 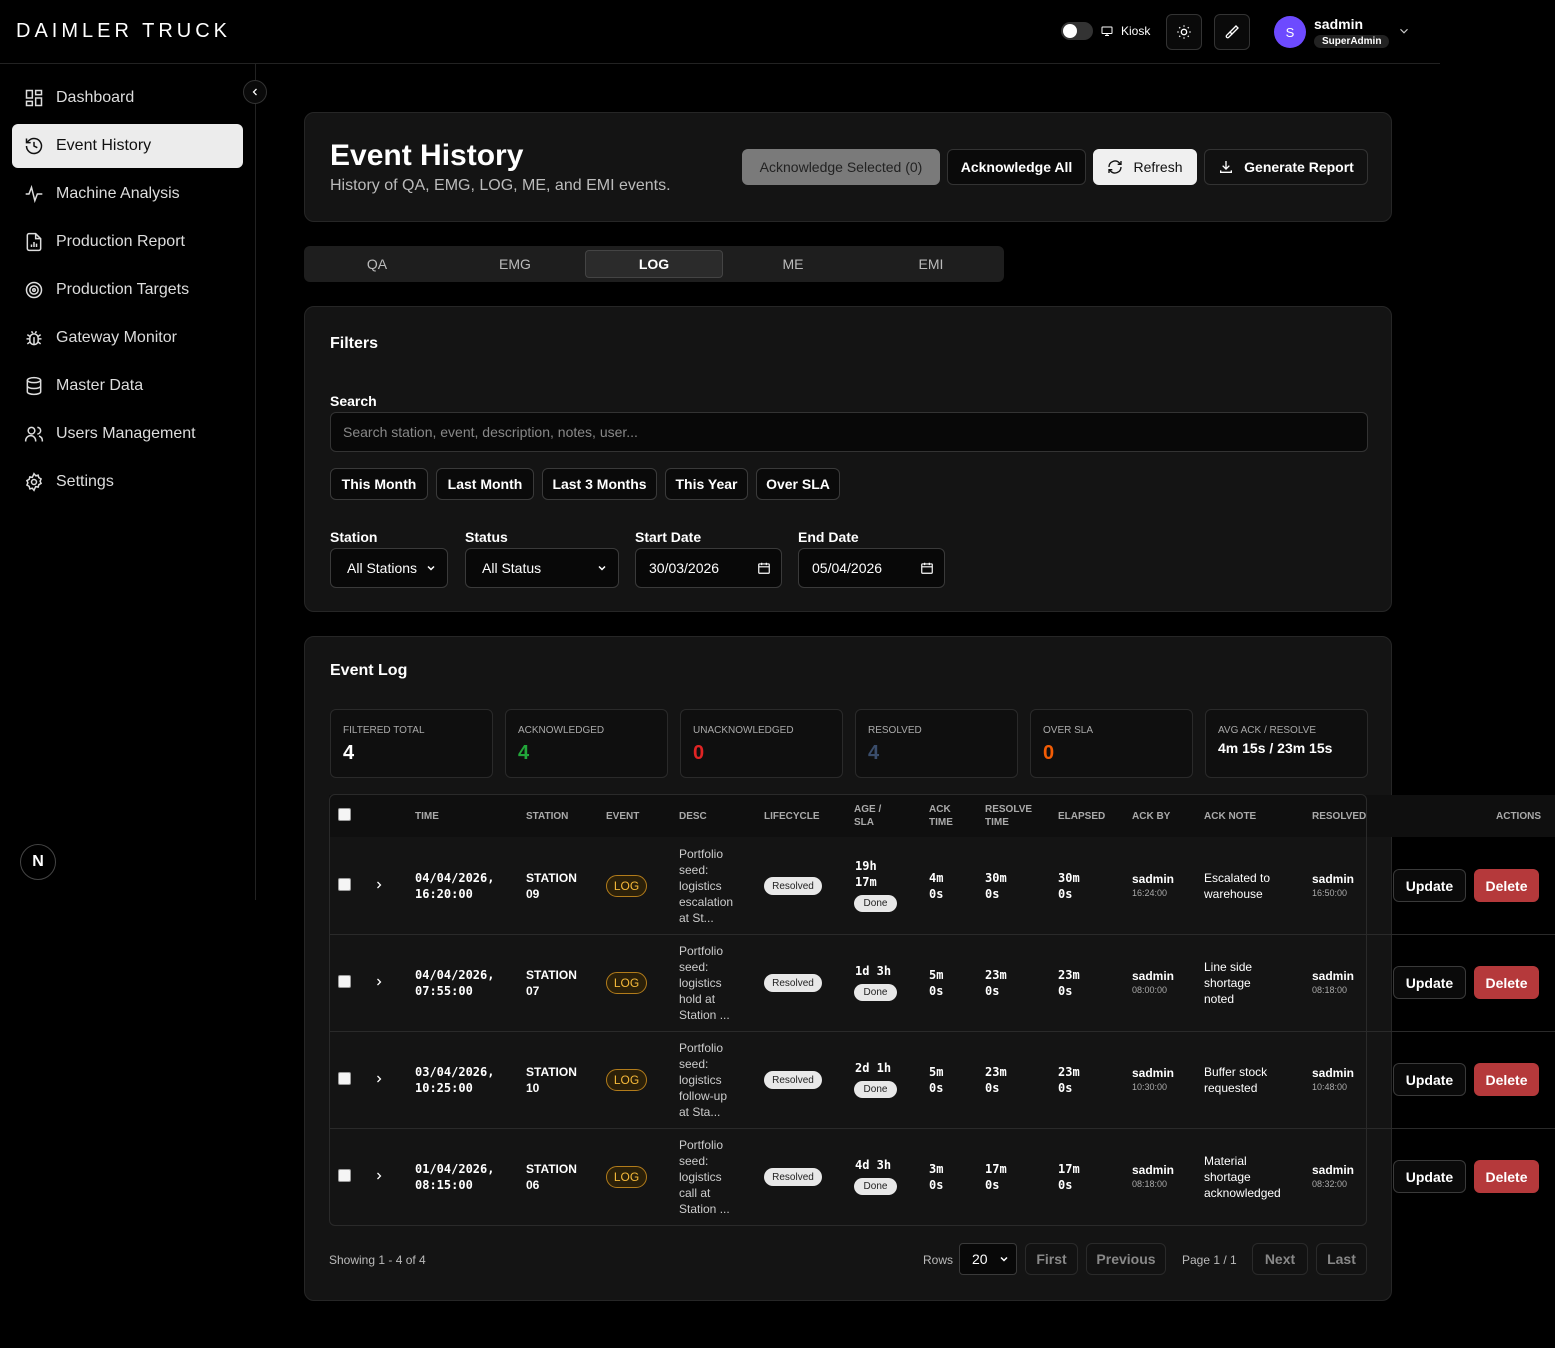 I want to click on paint-button, so click(x=1232, y=32).